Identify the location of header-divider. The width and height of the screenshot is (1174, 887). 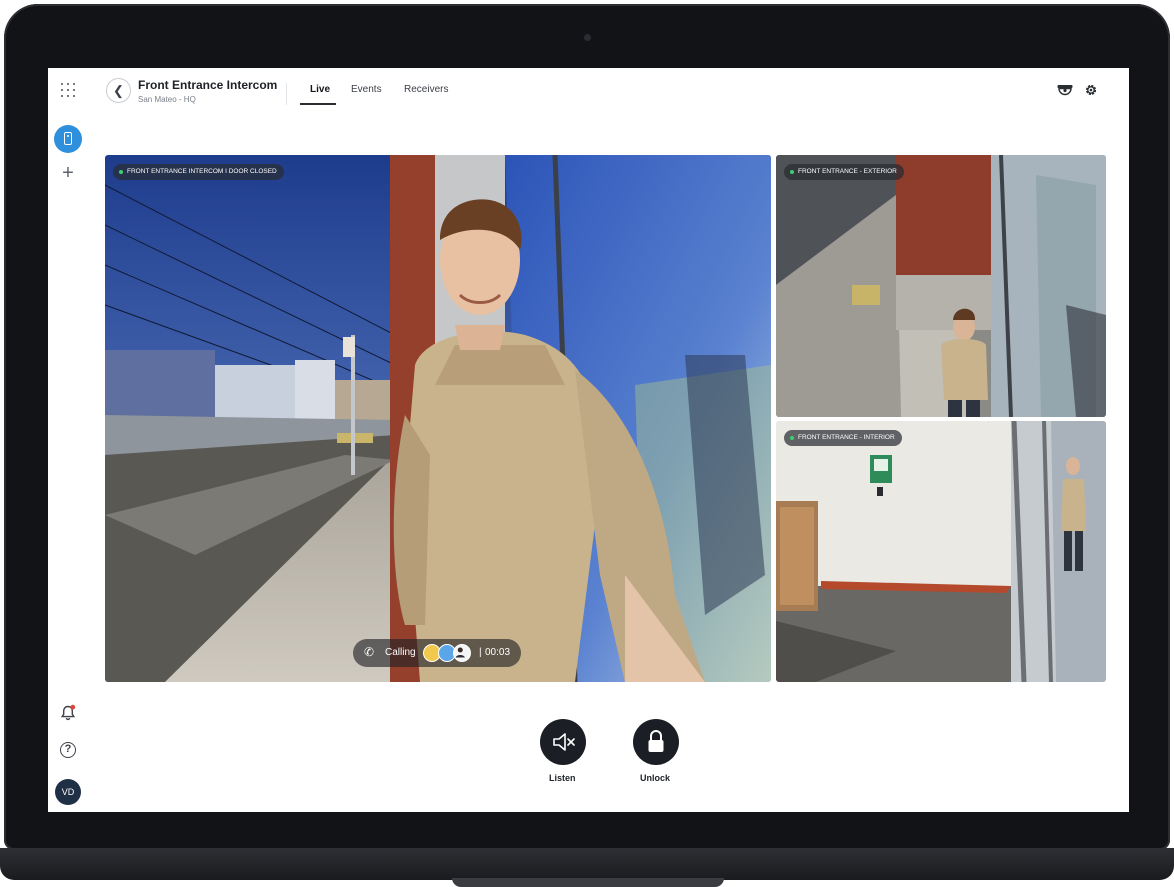
(286, 94).